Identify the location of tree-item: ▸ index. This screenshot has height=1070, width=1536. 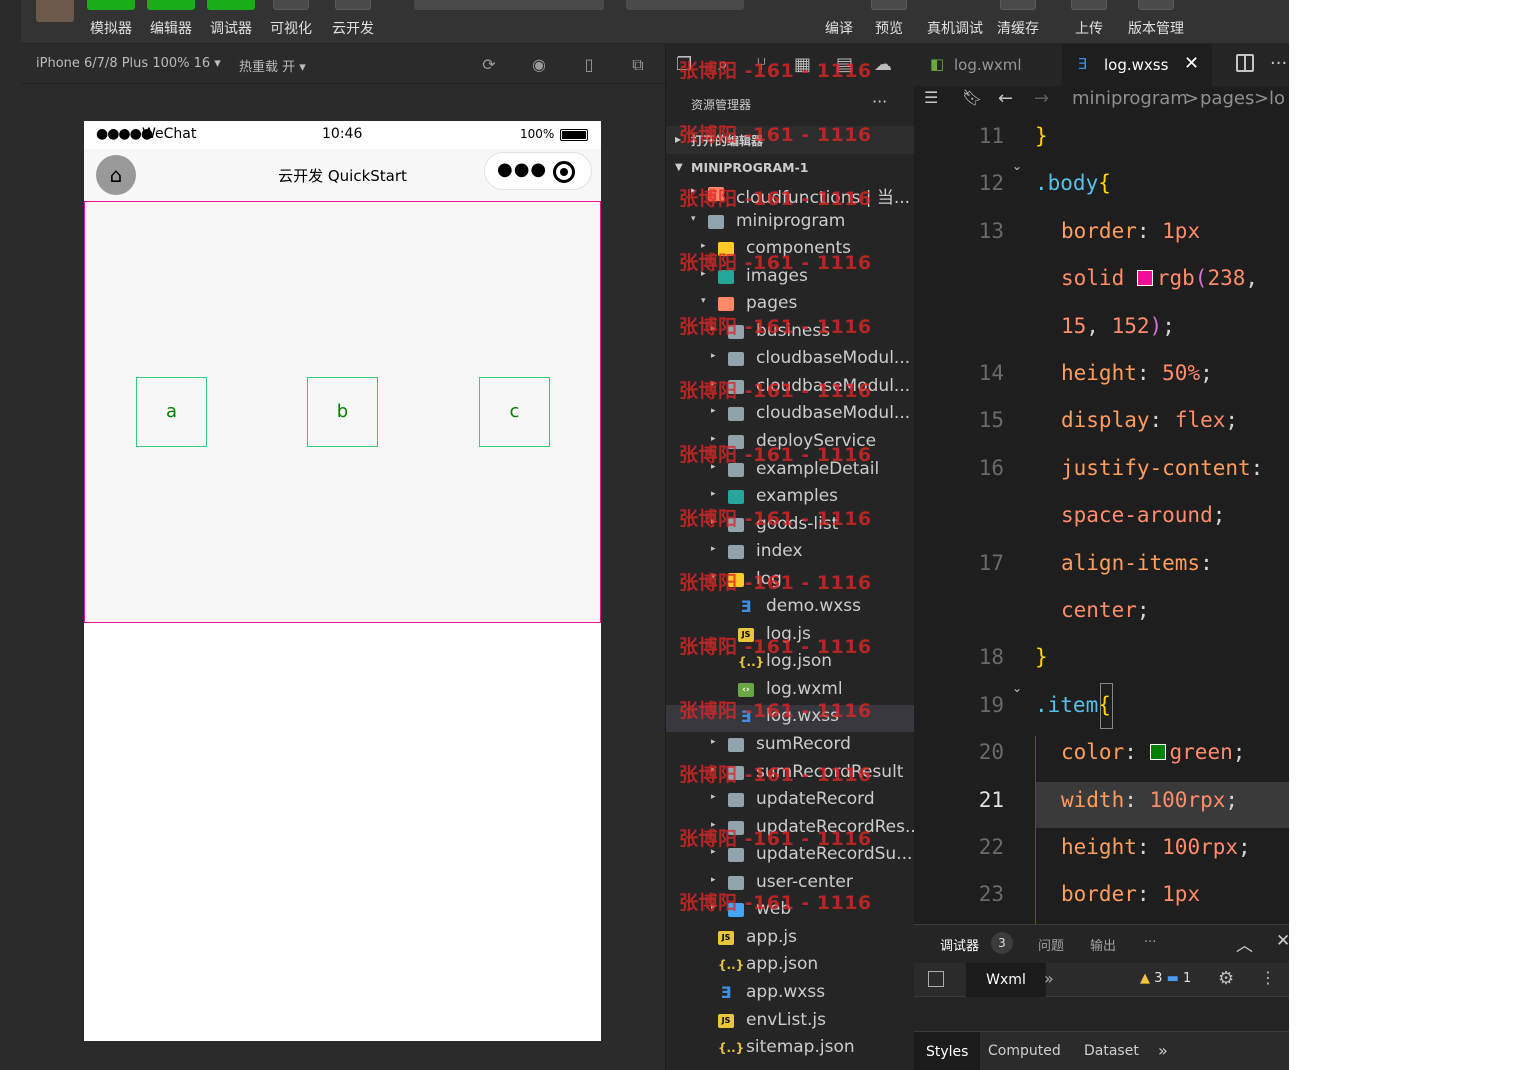
(790, 553).